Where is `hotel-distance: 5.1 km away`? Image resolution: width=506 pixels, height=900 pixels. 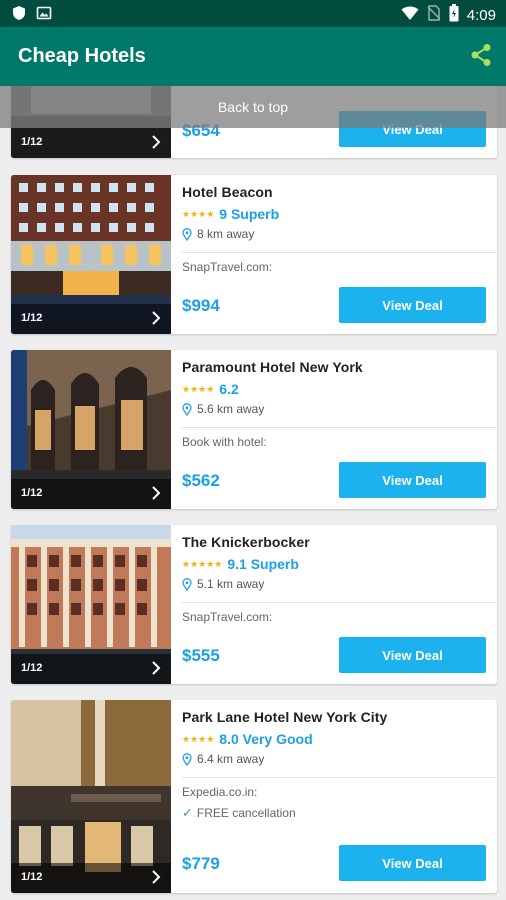
hotel-distance: 5.1 km away is located at coordinates (223, 584).